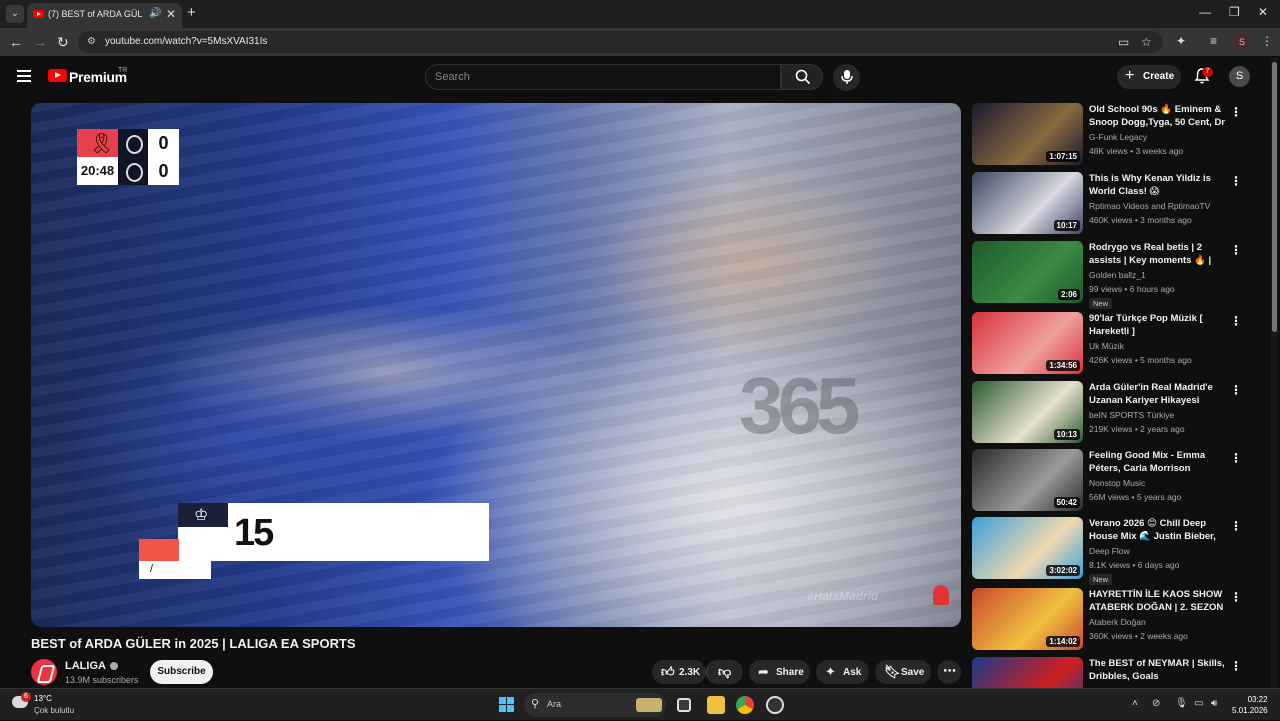 Image resolution: width=1280 pixels, height=721 pixels. What do you see at coordinates (1106, 346) in the screenshot?
I see `recommendation-channel: Uk Müzik` at bounding box center [1106, 346].